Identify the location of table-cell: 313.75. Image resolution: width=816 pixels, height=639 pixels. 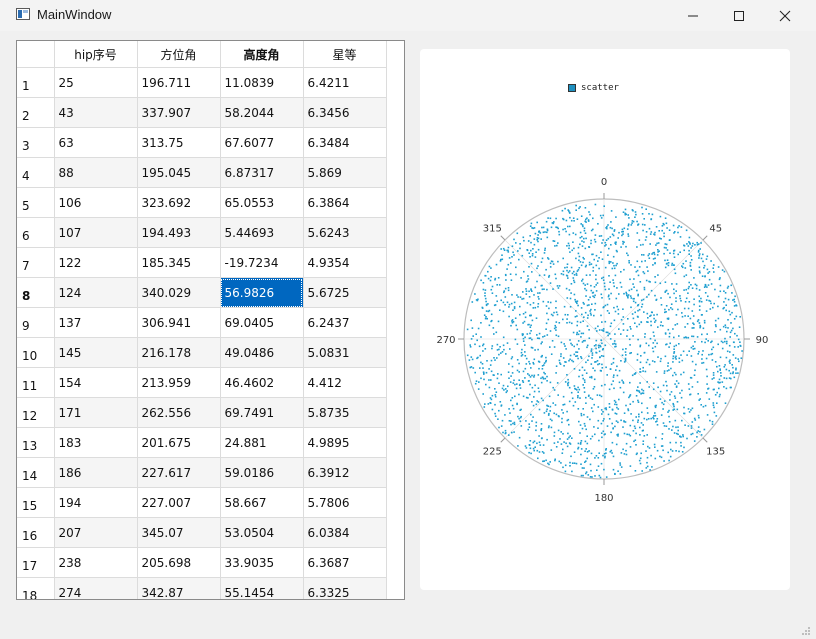
(179, 142).